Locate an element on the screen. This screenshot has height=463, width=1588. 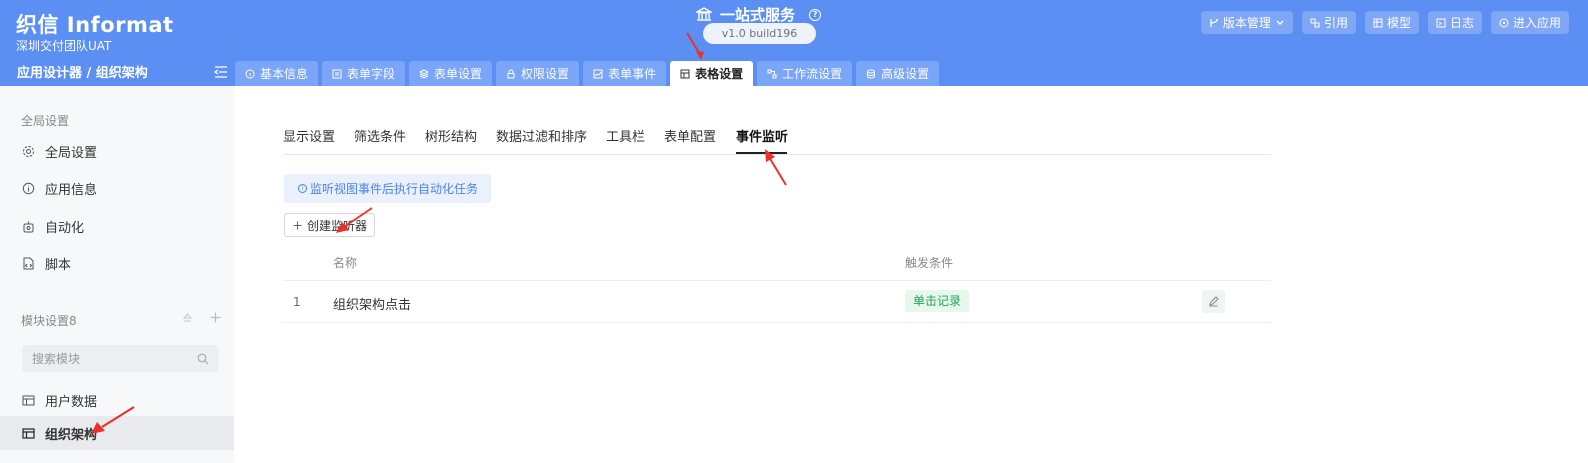
info-banner: i 监听视图事件后执行自动化任务 is located at coordinates (387, 188).